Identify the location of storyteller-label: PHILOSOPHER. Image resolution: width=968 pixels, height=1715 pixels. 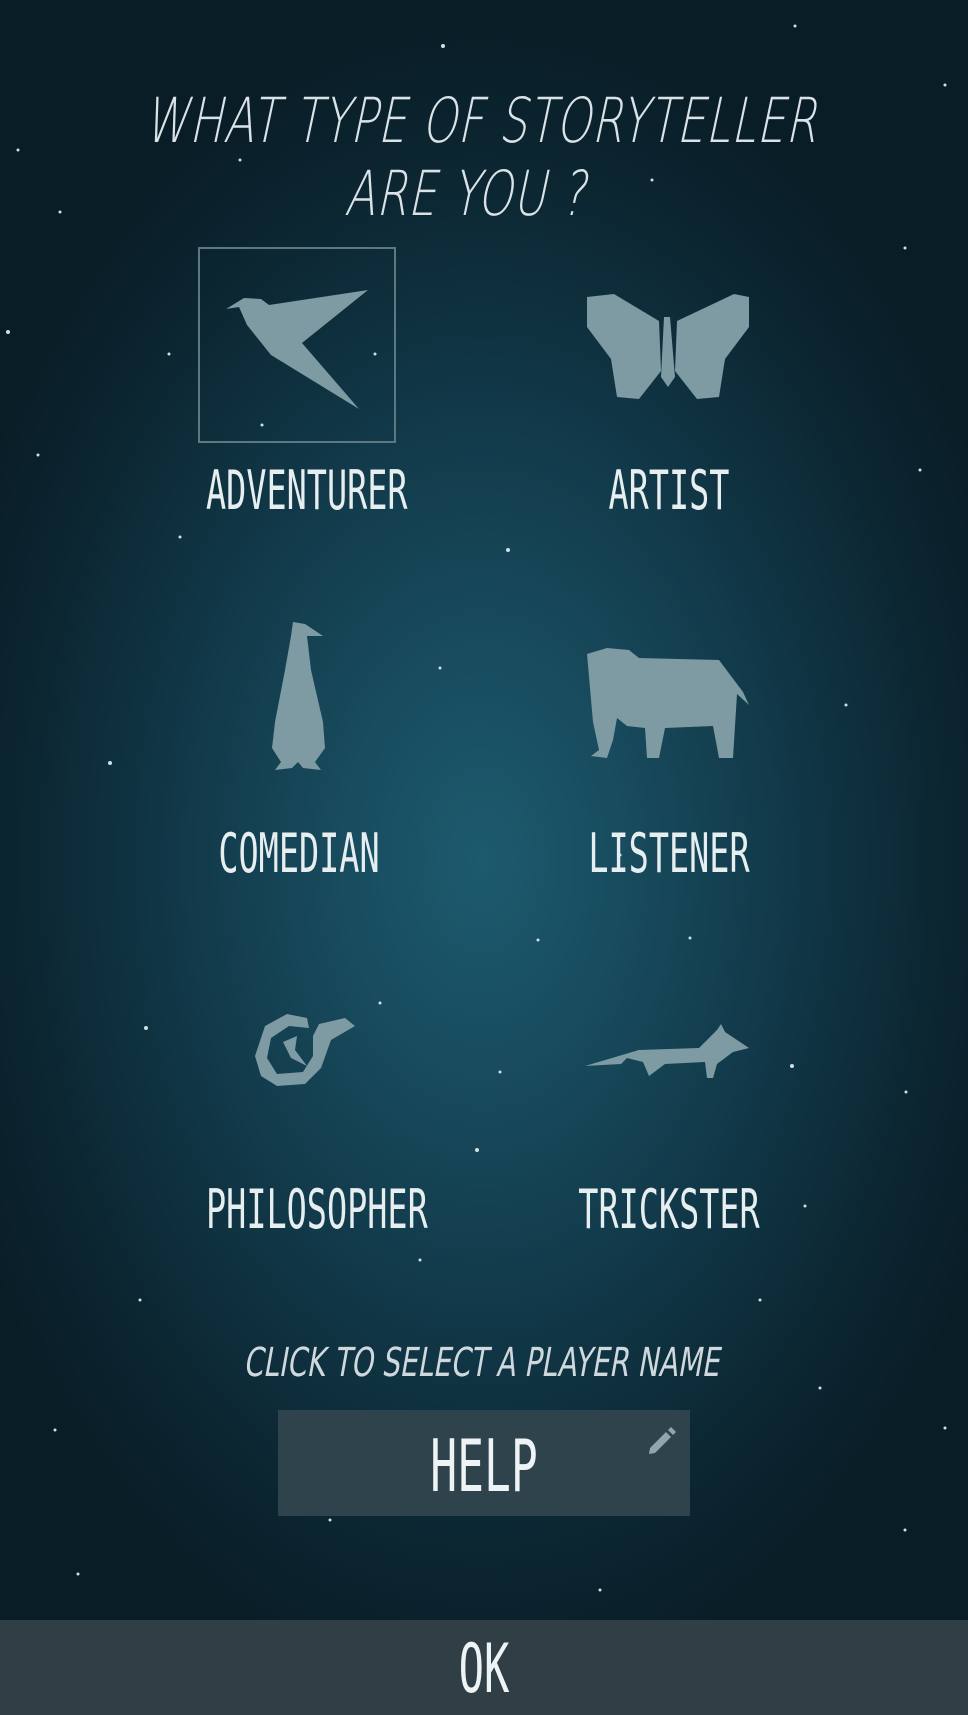
(317, 1209).